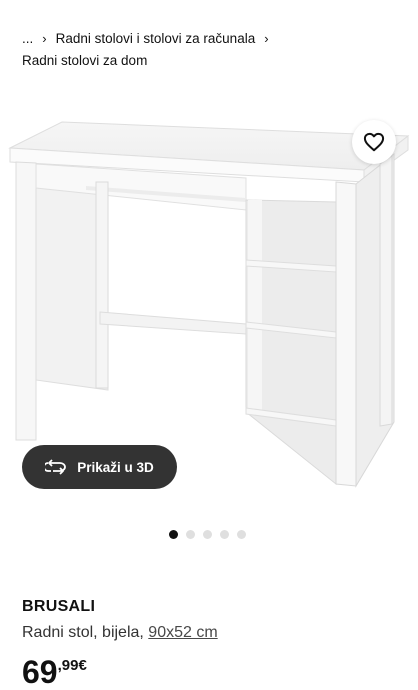 The height and width of the screenshot is (690, 418). I want to click on view-in-3d-label: Prikaži u 3D, so click(115, 467).